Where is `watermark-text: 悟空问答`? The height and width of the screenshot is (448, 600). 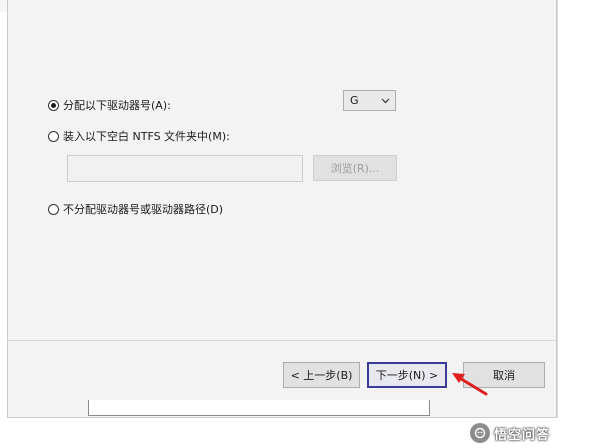
watermark-text: 悟空问答 is located at coordinates (522, 435).